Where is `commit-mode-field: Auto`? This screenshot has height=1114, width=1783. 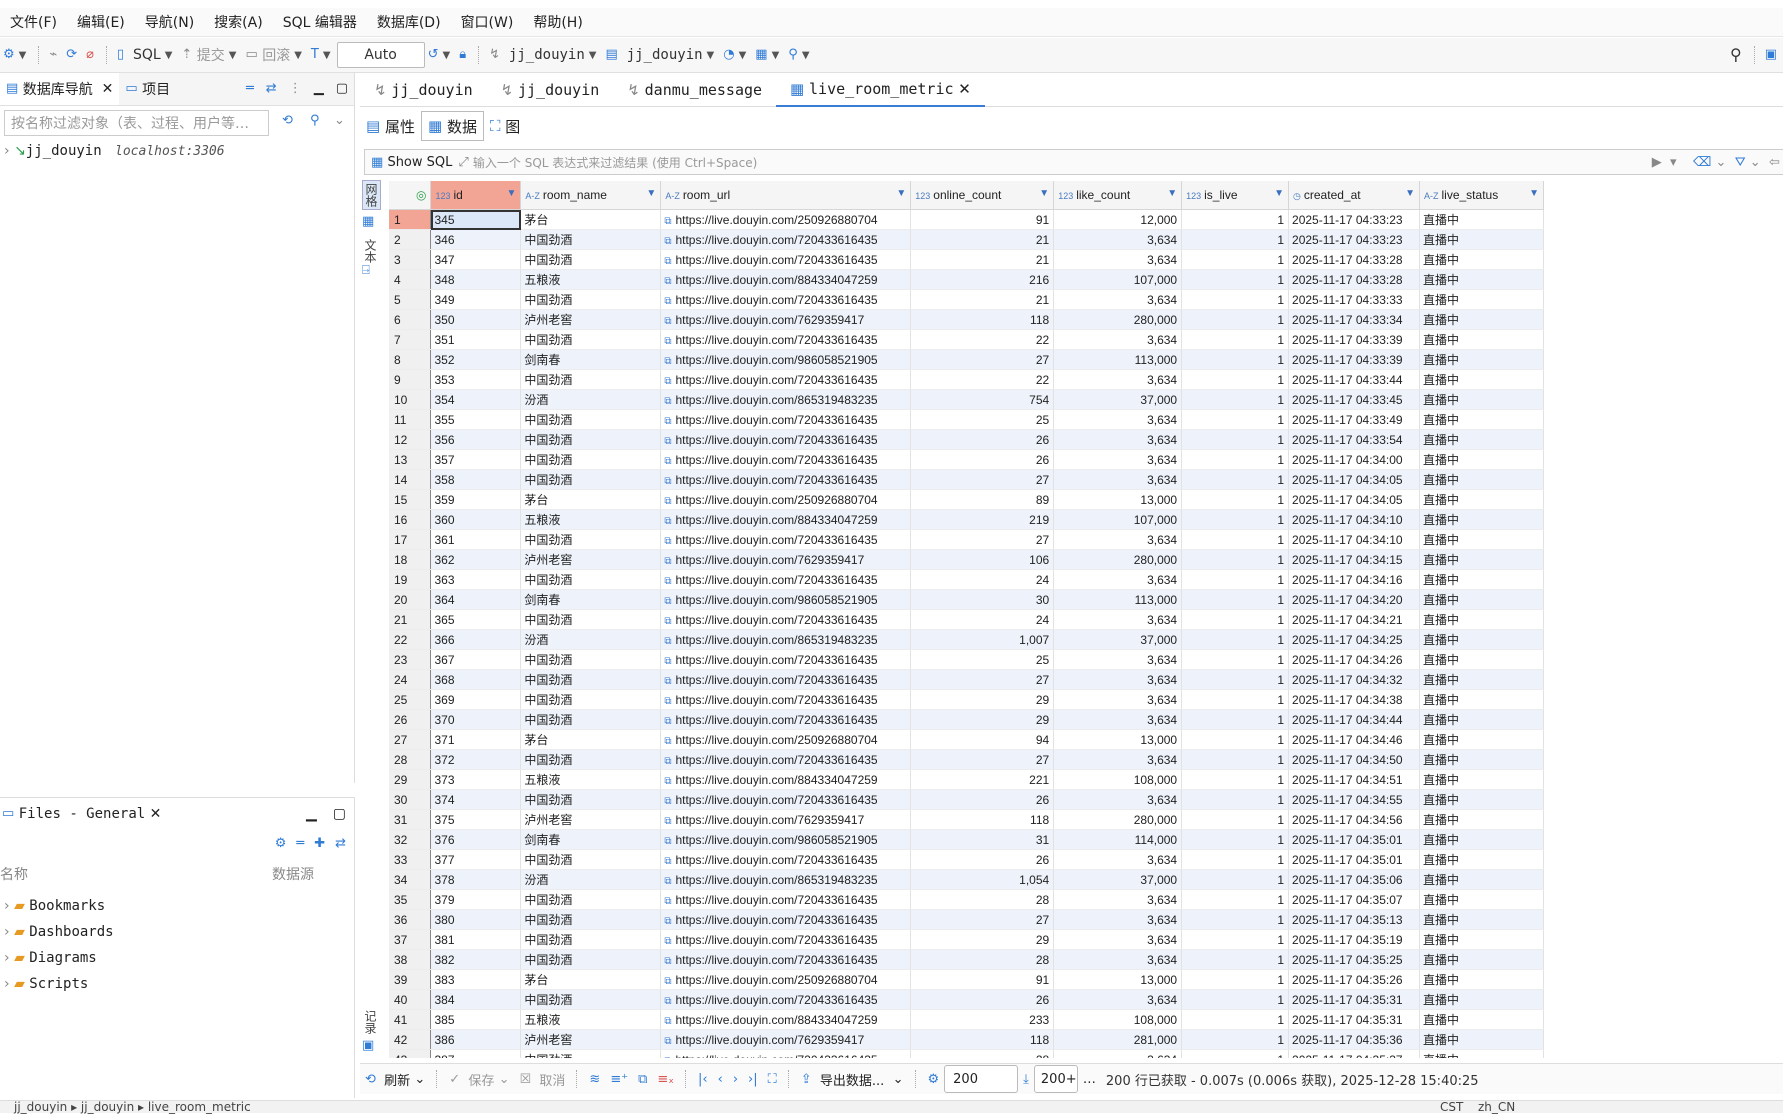 commit-mode-field: Auto is located at coordinates (380, 55).